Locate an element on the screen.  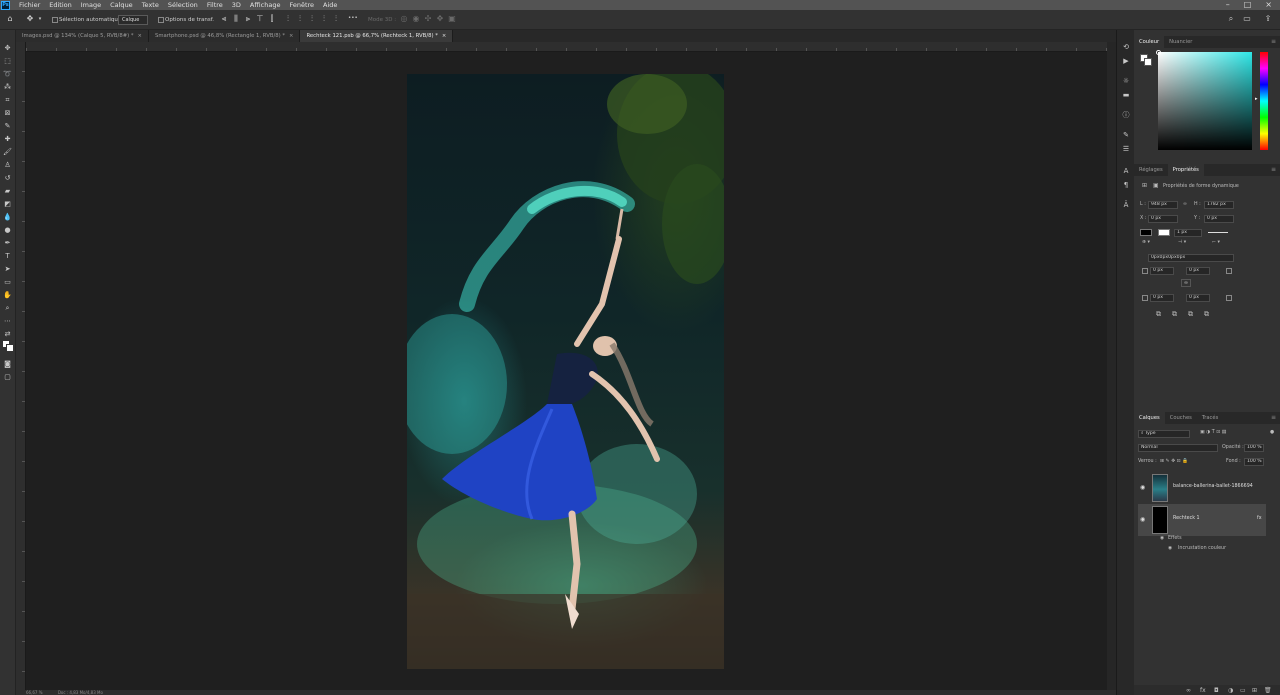
background-color-swatch is located at coordinates (10, 348).